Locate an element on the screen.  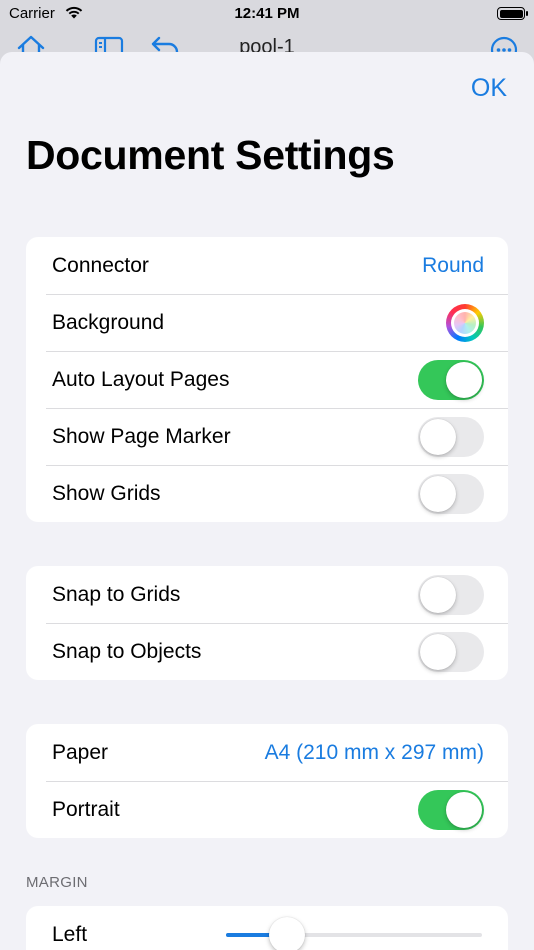
auto-layout-row: Auto Layout Pages is located at coordinates (267, 379).